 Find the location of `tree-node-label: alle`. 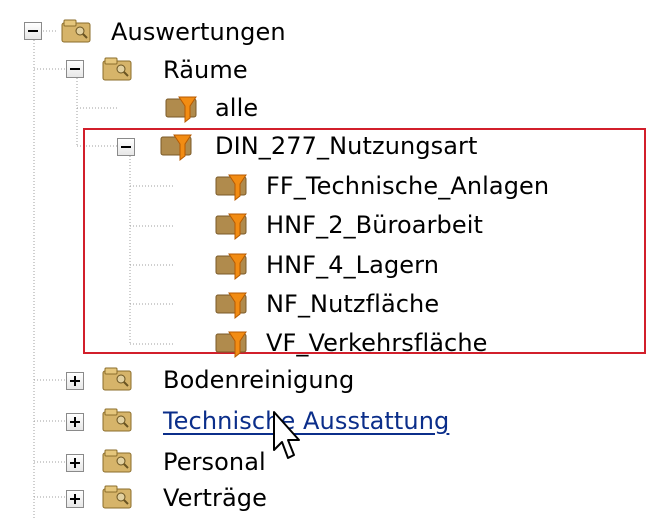

tree-node-label: alle is located at coordinates (237, 108).